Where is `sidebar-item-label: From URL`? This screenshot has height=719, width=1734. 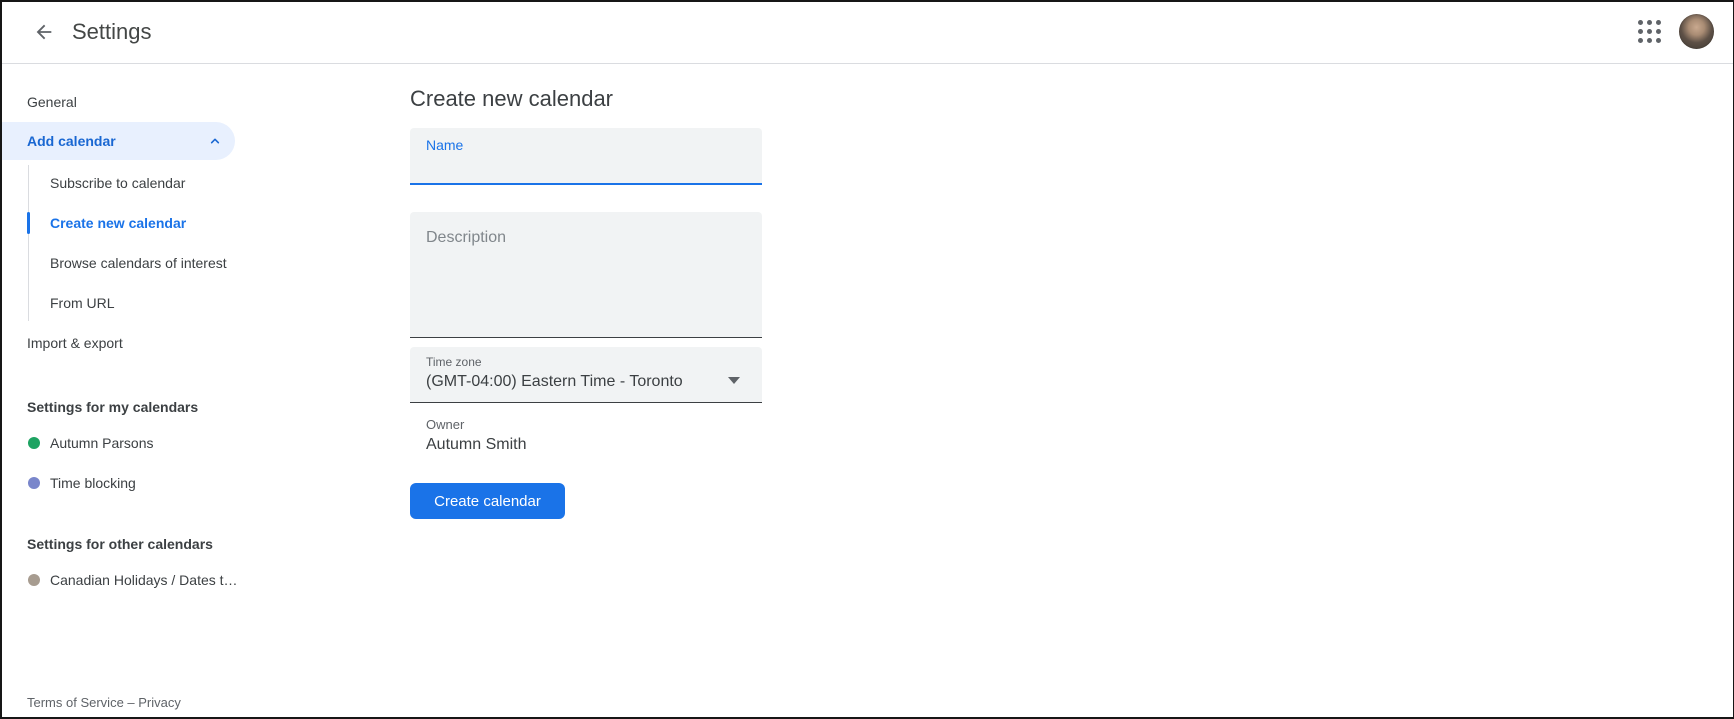
sidebar-item-label: From URL is located at coordinates (82, 303).